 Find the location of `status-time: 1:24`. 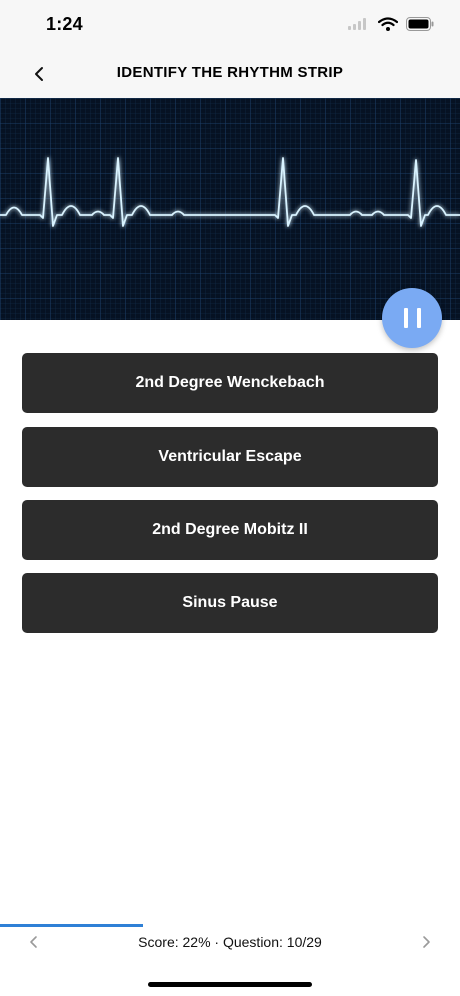

status-time: 1:24 is located at coordinates (64, 24).